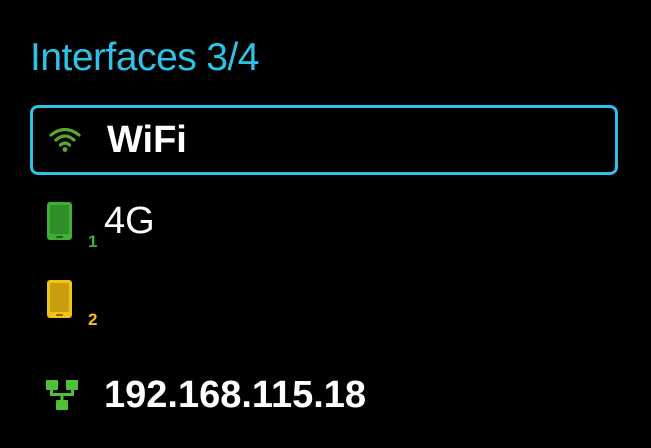  Describe the element at coordinates (93, 319) in the screenshot. I see `sim-index-2: 2` at that location.